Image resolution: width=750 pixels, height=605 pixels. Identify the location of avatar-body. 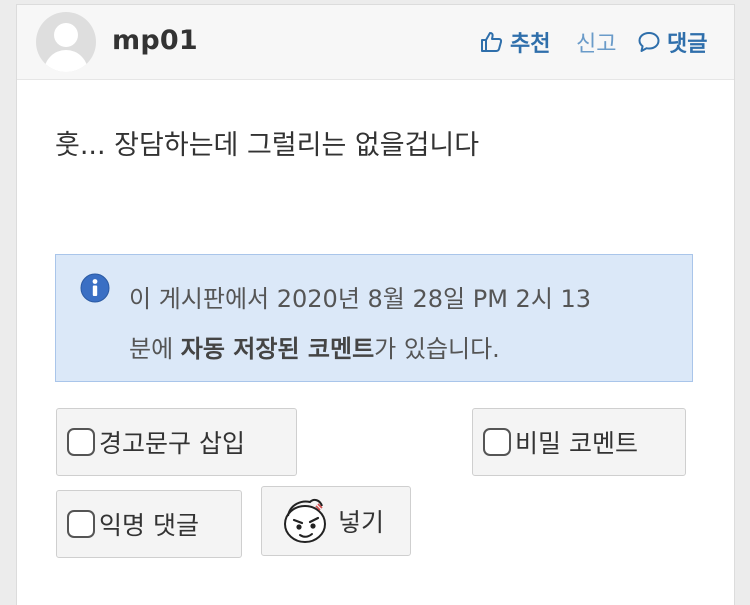
(66, 61).